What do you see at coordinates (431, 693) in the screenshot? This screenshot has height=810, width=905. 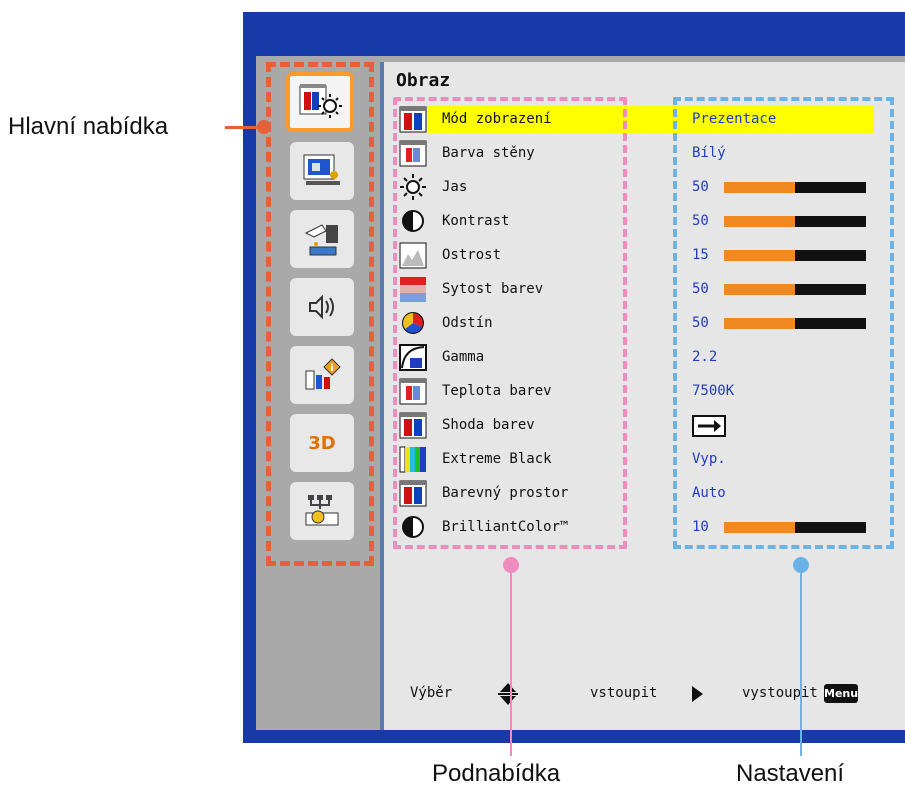 I see `footer-select-label: Výběr` at bounding box center [431, 693].